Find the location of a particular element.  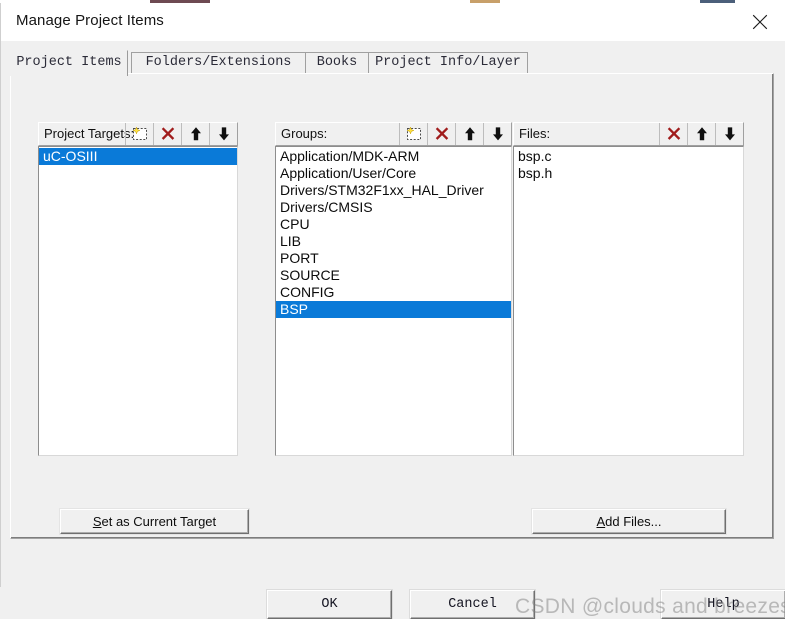

tab-project-items: Project Items is located at coordinates (69, 63).